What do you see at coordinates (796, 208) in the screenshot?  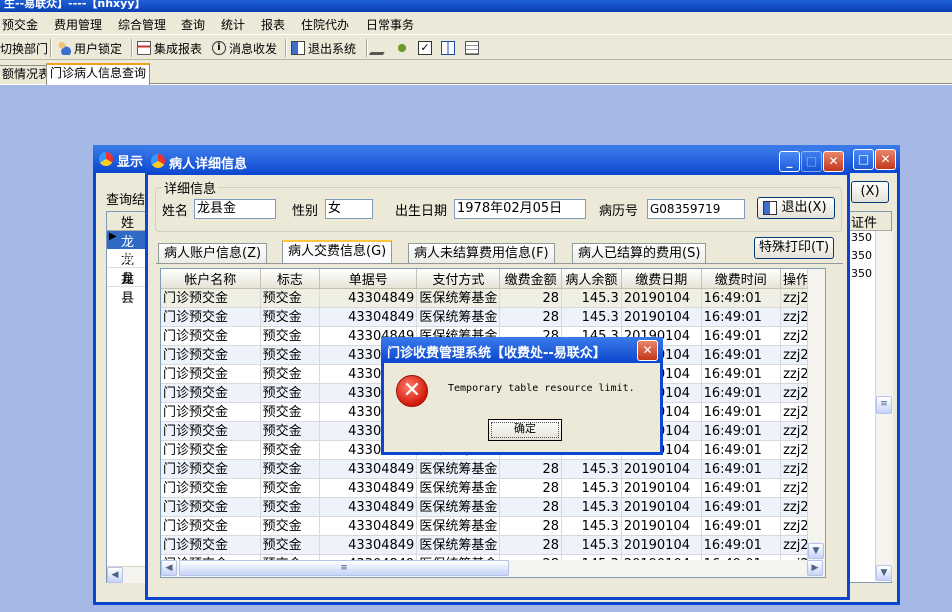 I see `exit-button: 退出(X)` at bounding box center [796, 208].